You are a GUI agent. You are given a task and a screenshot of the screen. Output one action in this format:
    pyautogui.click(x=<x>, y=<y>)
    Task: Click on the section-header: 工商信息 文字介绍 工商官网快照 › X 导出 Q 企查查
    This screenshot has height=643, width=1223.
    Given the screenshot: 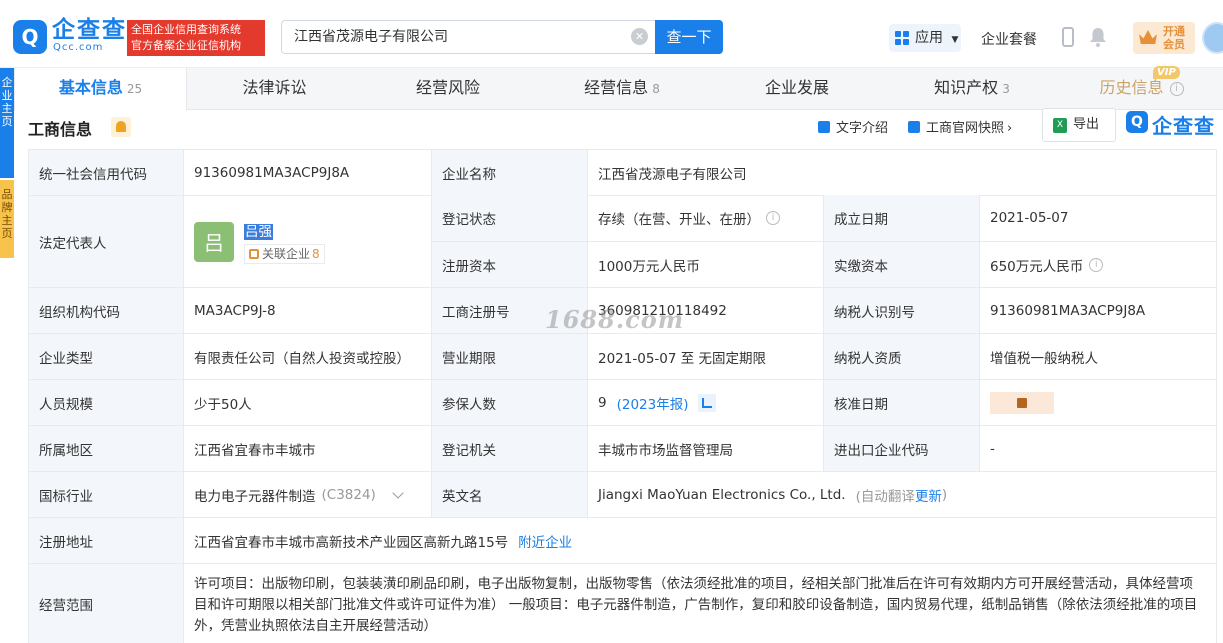 What is the action you would take?
    pyautogui.click(x=625, y=125)
    